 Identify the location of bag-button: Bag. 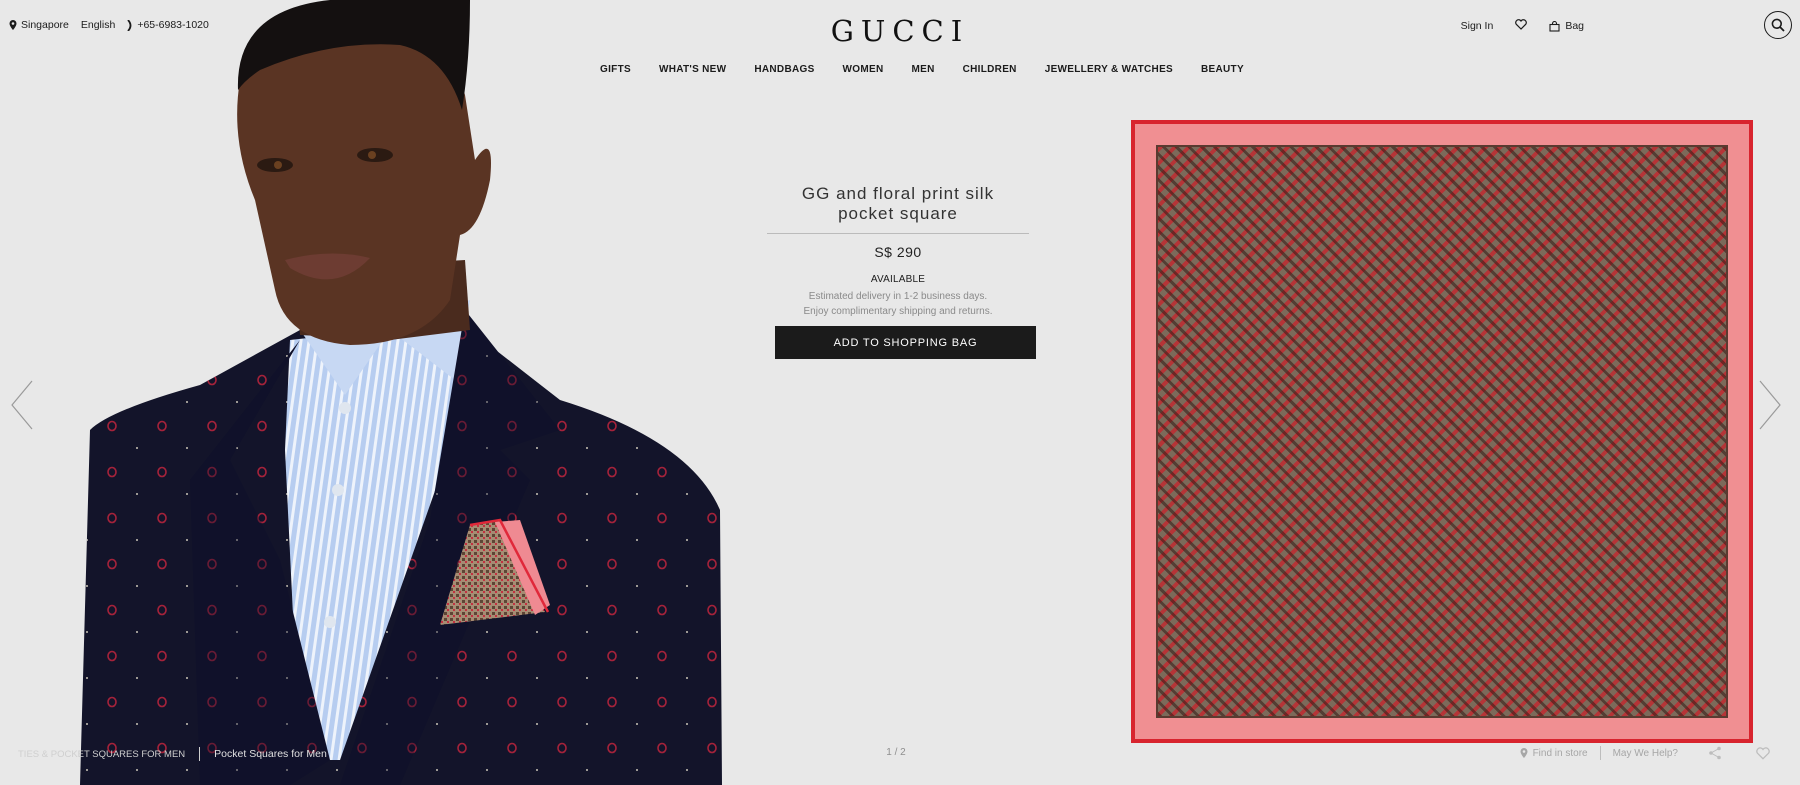
(1566, 26).